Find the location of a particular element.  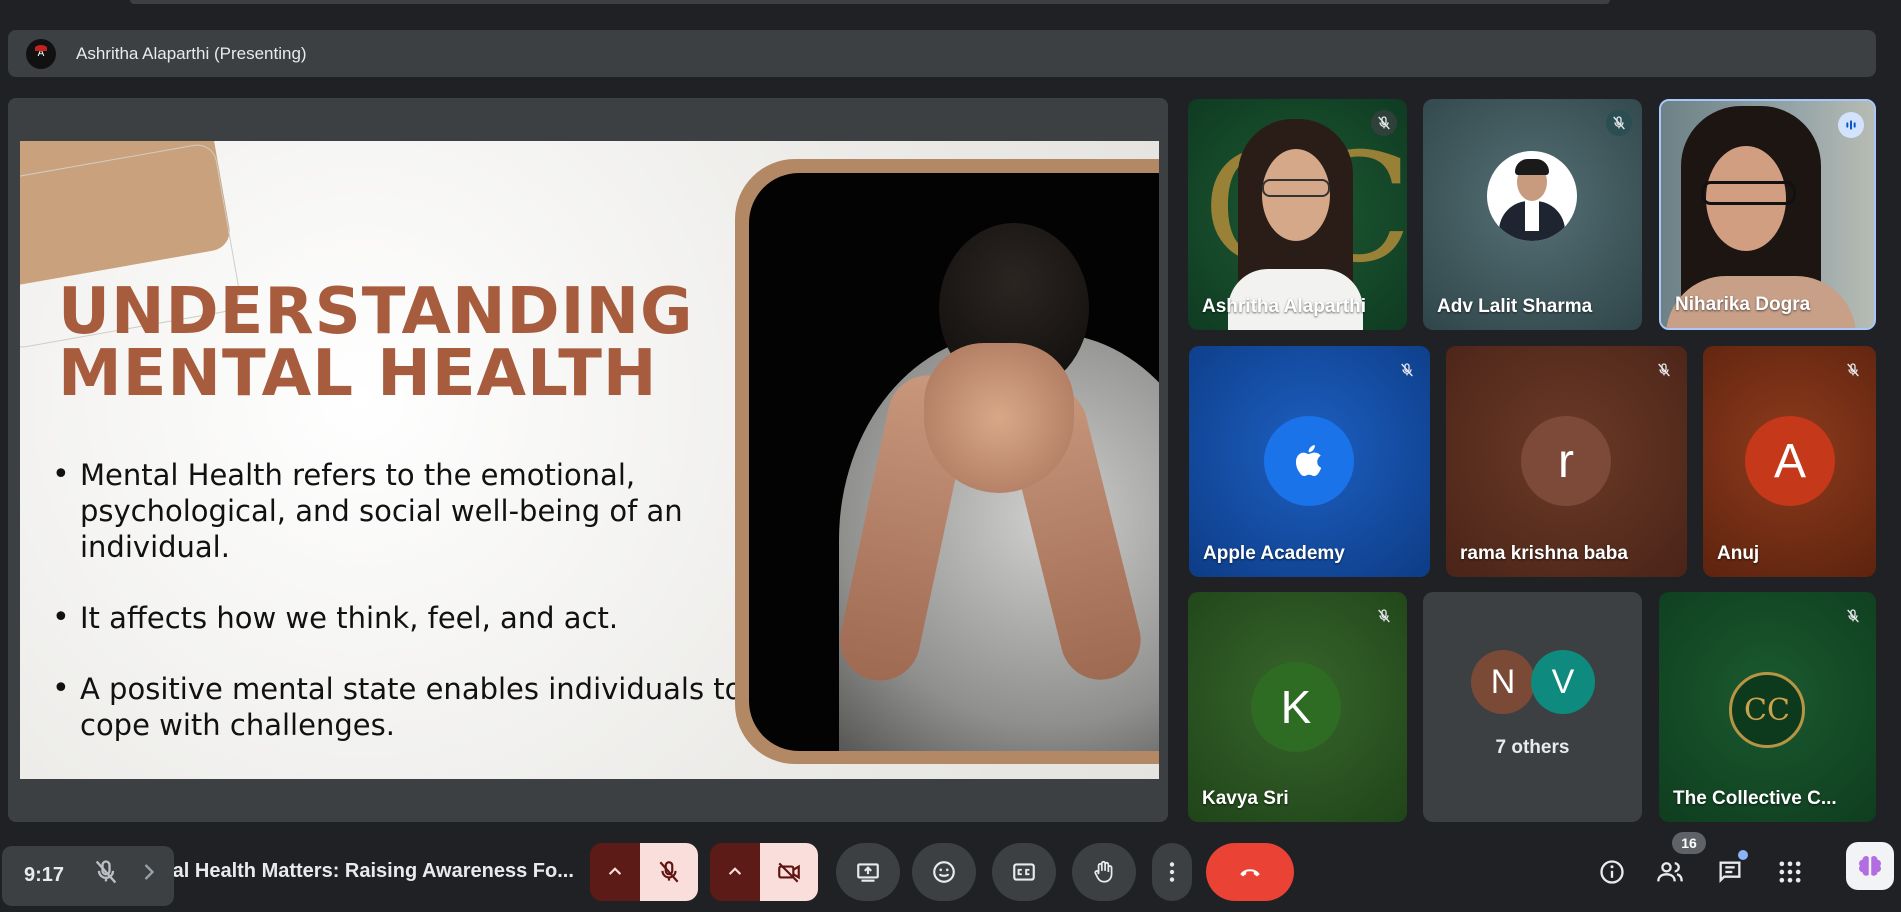

more-options-button is located at coordinates (1172, 872).